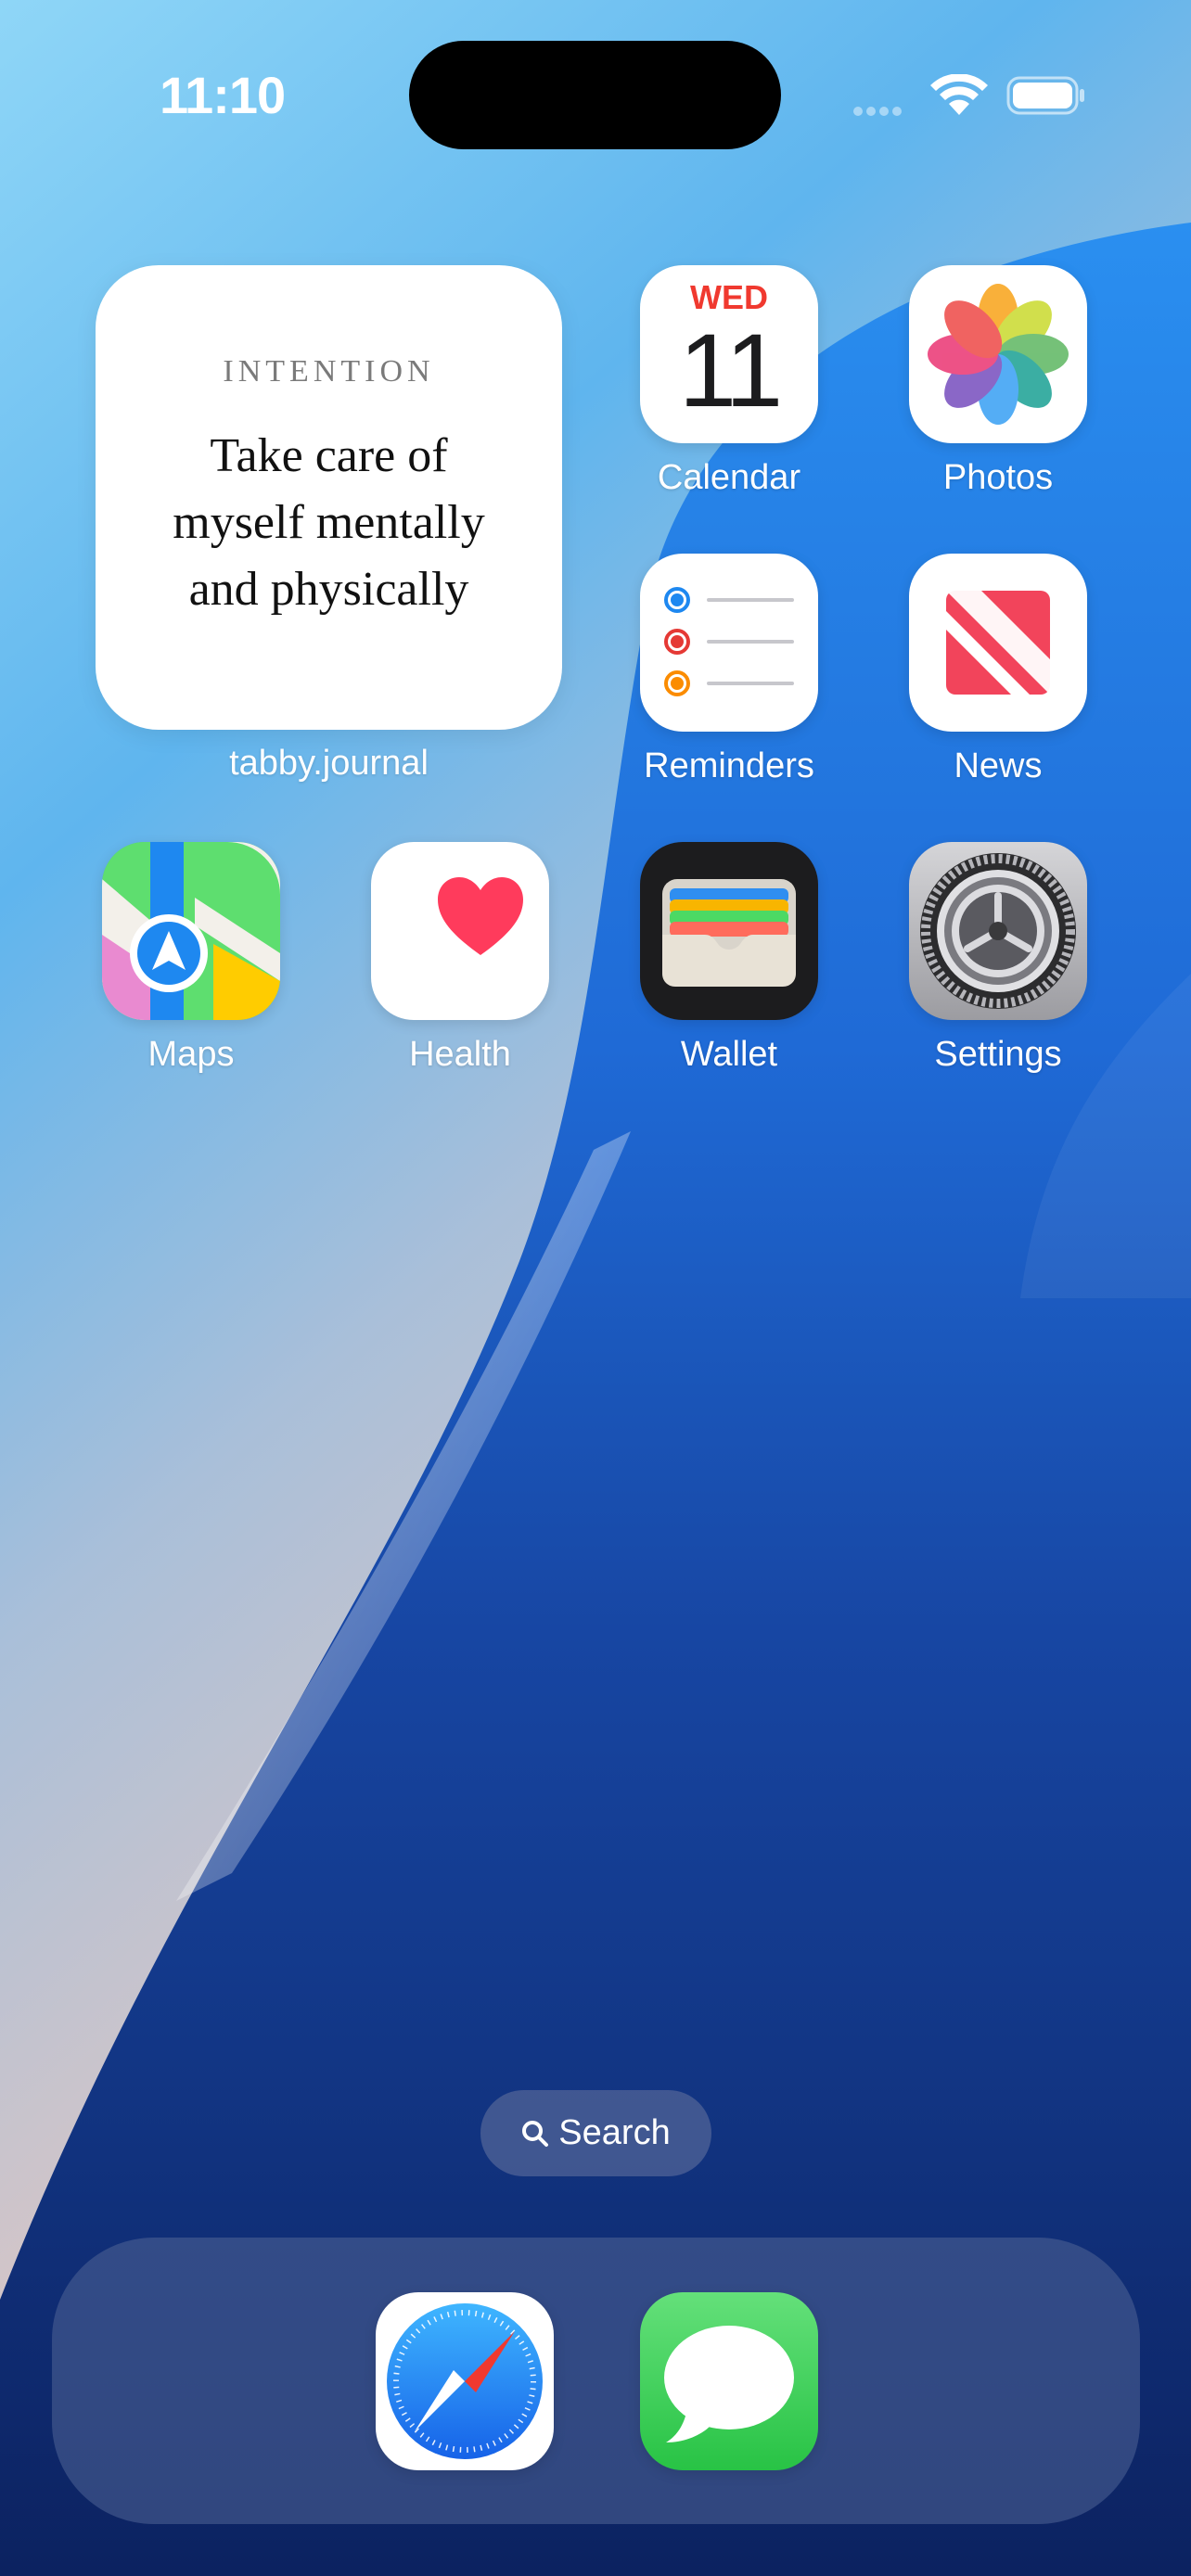  What do you see at coordinates (729, 766) in the screenshot?
I see `app-label: Reminders` at bounding box center [729, 766].